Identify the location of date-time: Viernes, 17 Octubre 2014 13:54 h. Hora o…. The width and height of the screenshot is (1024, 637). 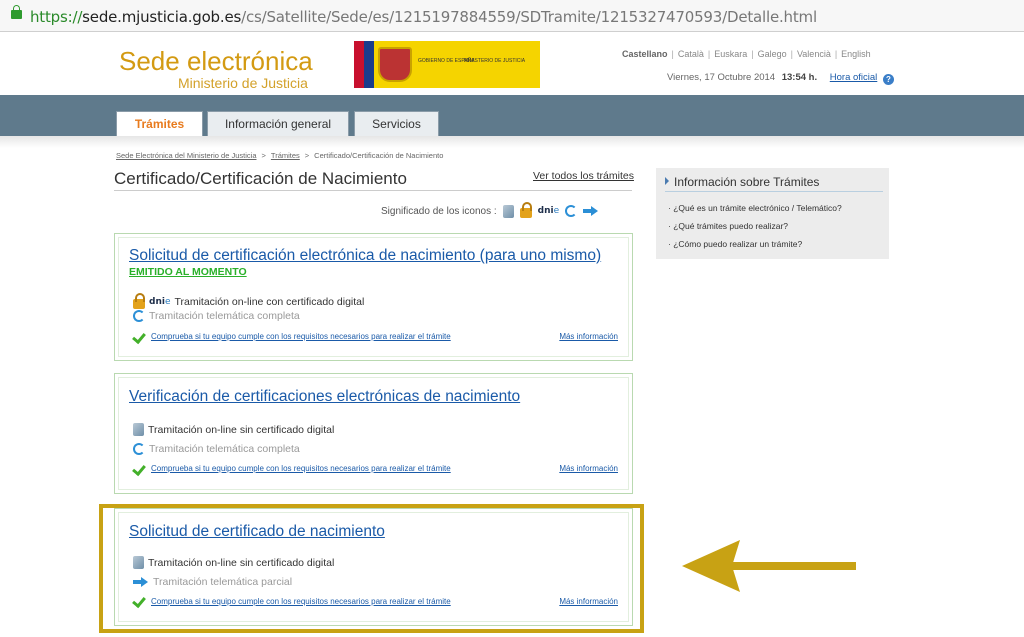
(780, 78).